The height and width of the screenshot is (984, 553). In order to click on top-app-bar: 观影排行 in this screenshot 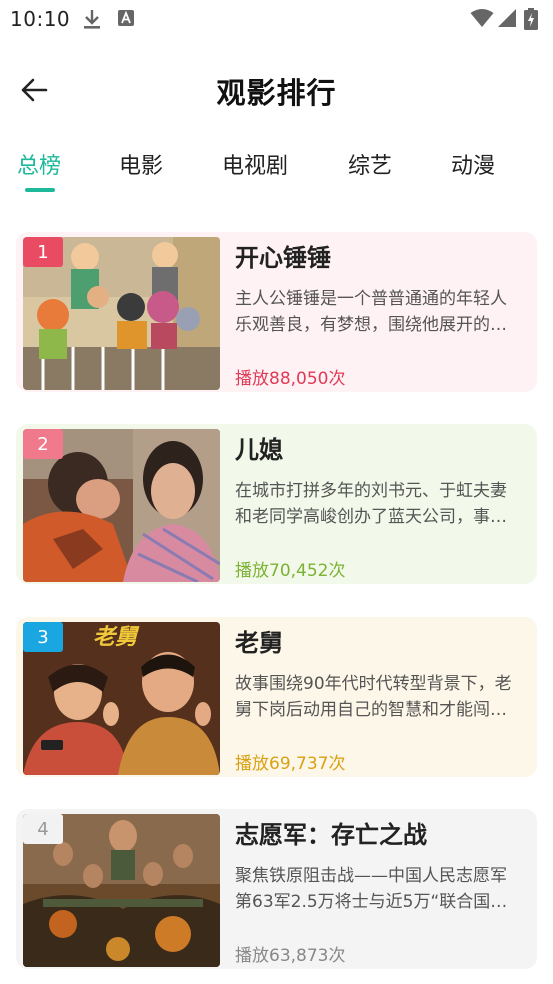, I will do `click(276, 90)`.